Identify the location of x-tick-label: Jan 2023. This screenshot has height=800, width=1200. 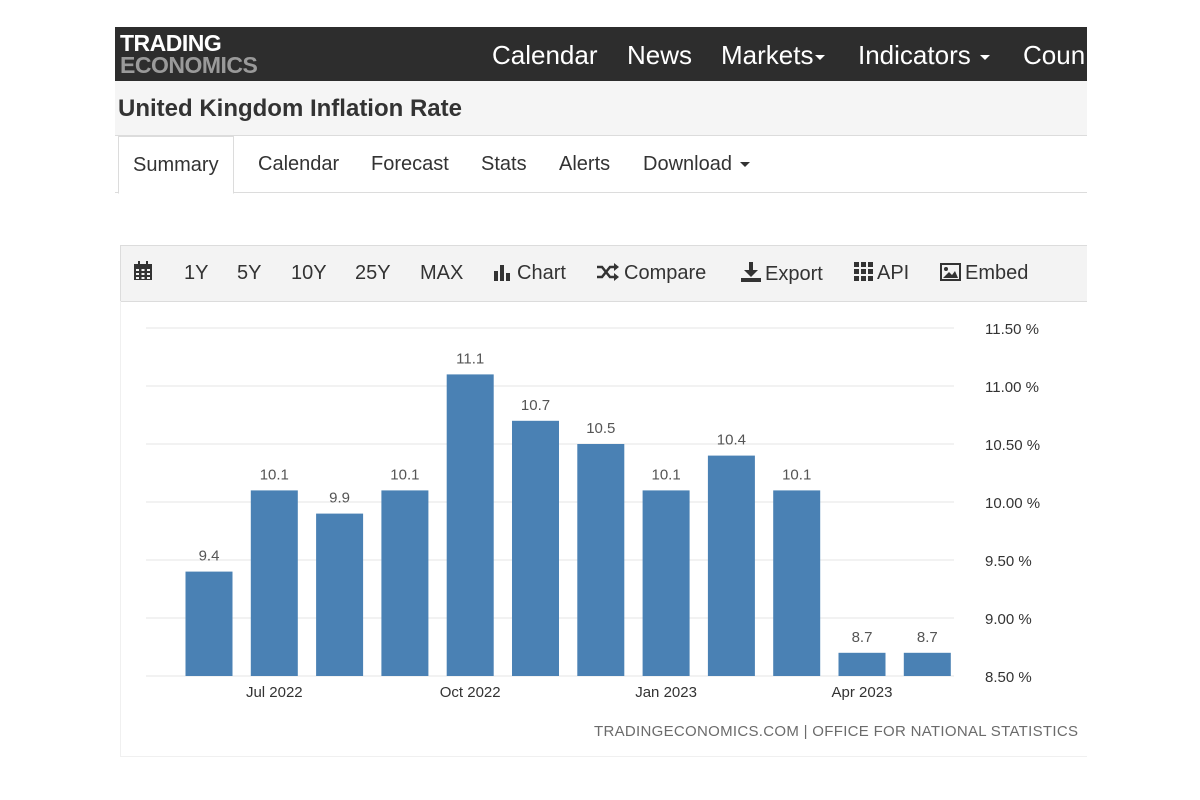
(666, 692).